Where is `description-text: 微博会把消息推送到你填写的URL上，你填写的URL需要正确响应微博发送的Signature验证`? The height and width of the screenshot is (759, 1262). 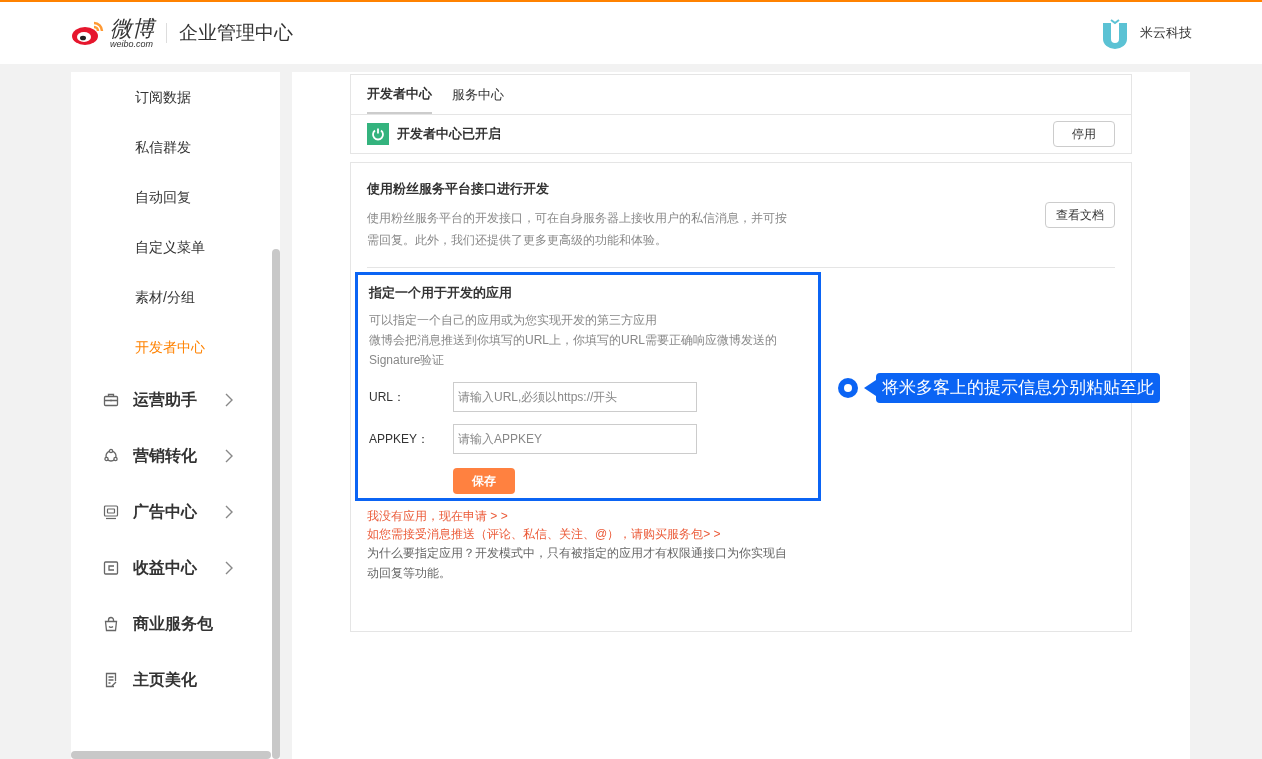 description-text: 微博会把消息推送到你填写的URL上，你填写的URL需要正确响应微博发送的Signature验证 is located at coordinates (573, 350).